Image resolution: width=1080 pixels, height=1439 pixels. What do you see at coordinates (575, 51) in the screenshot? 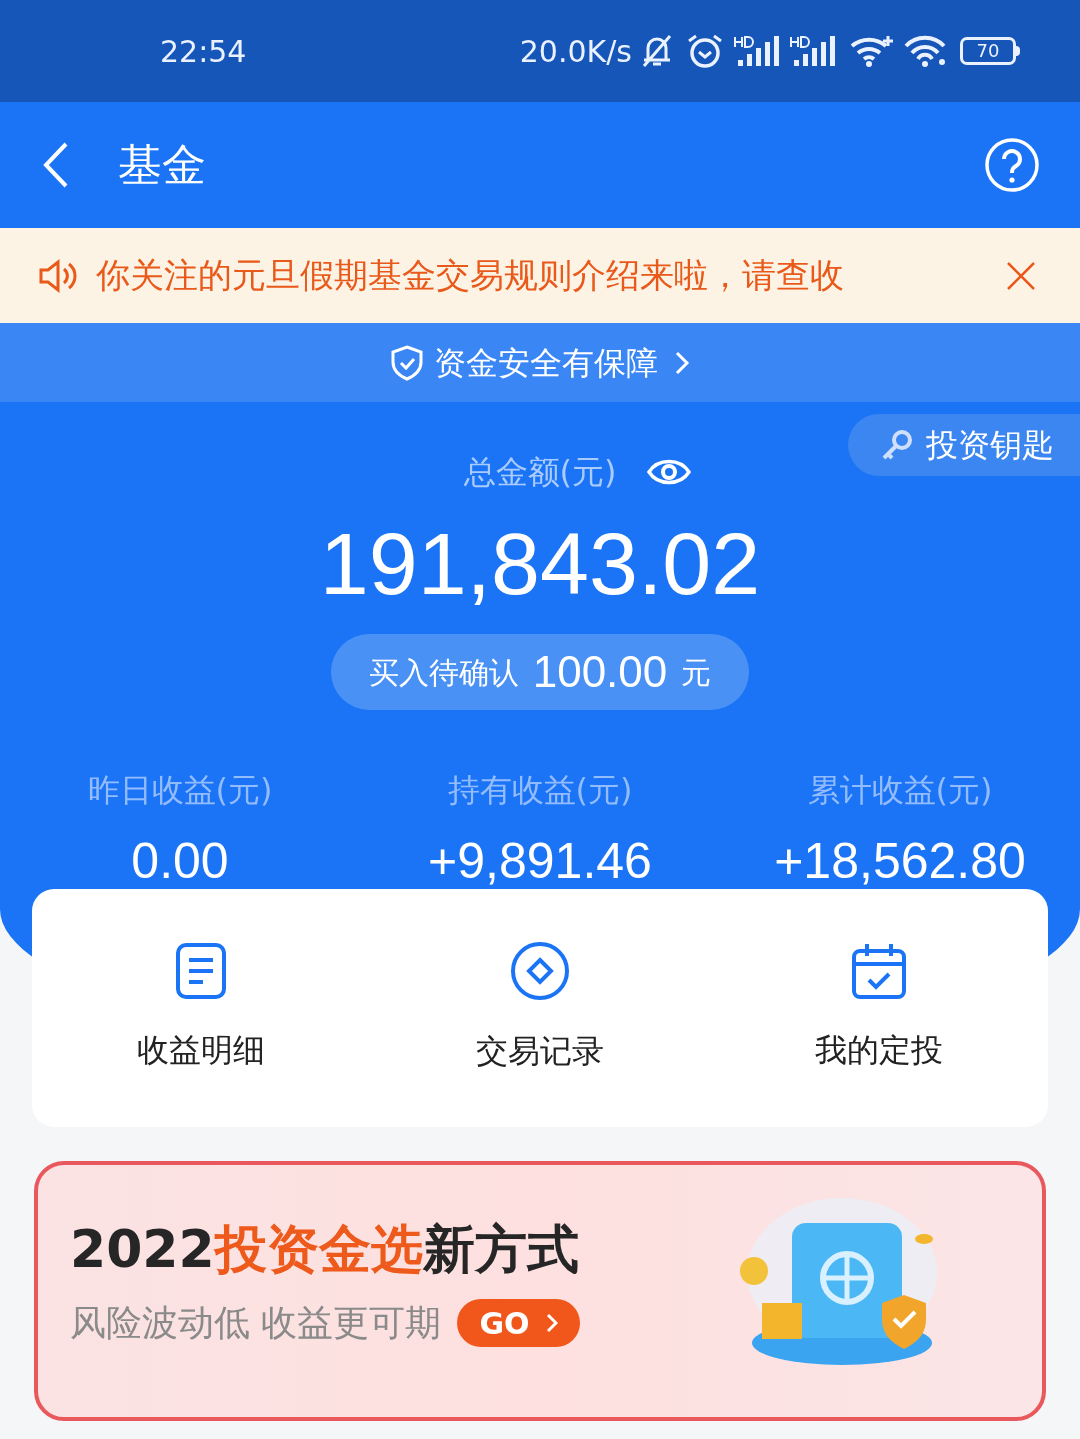
I see `network-speed: 20.0K/s` at bounding box center [575, 51].